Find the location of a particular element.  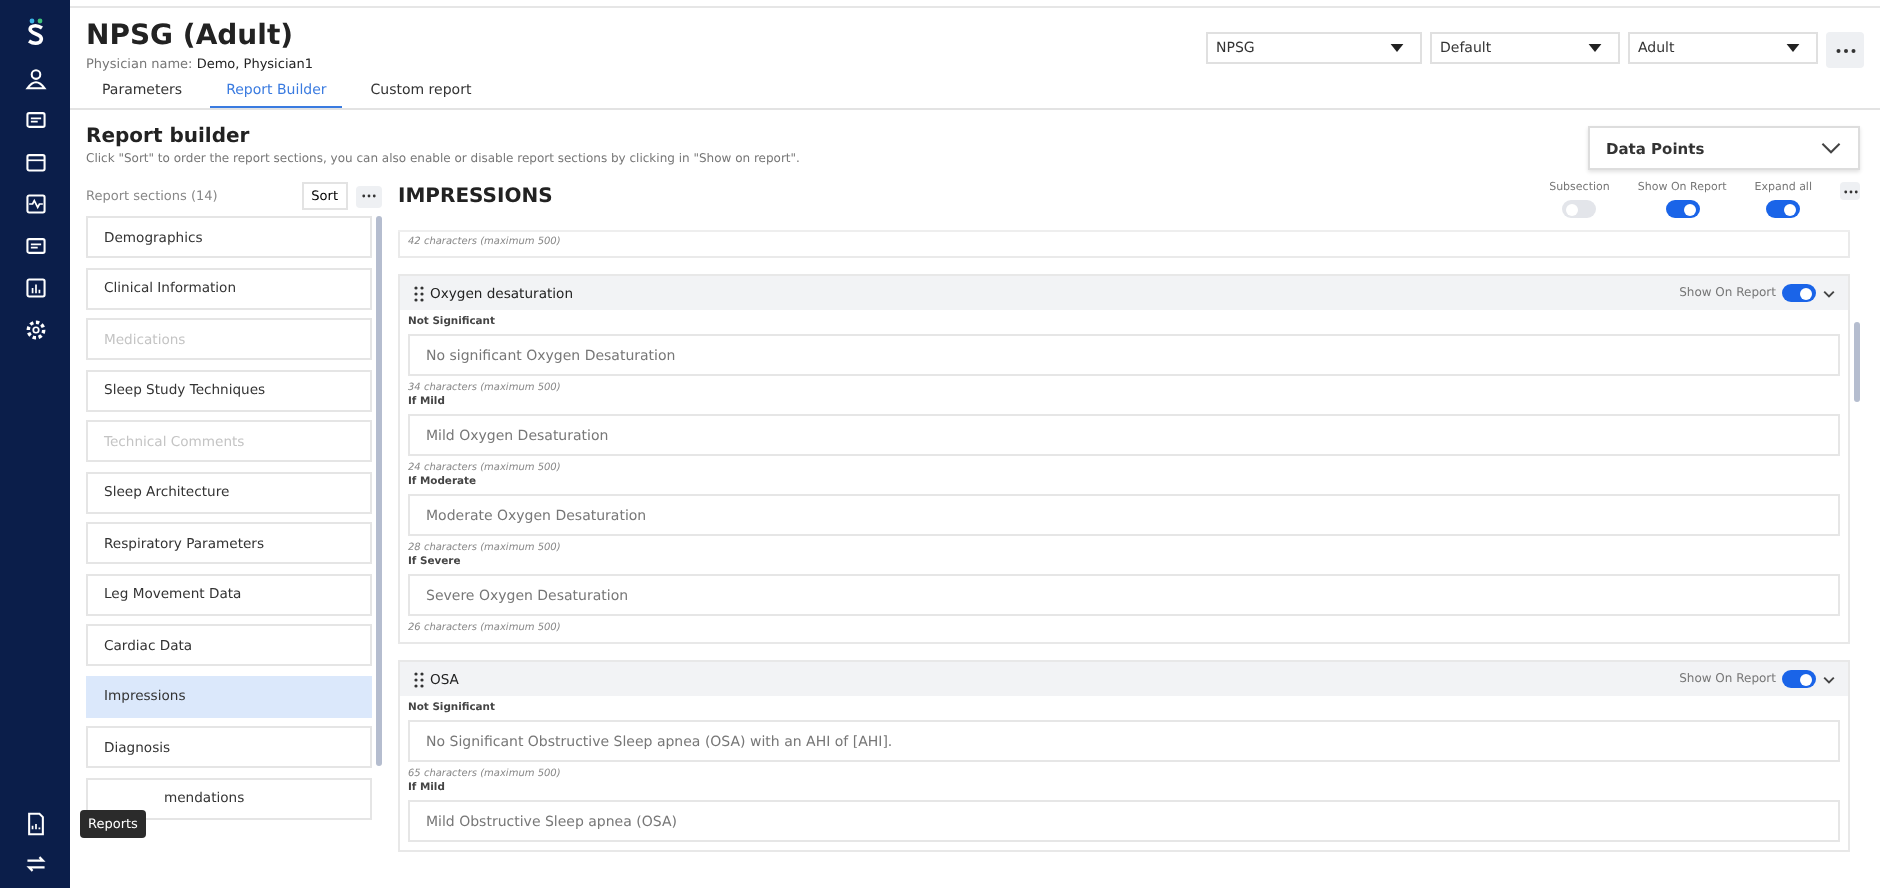

calendar-icon is located at coordinates (35, 162).